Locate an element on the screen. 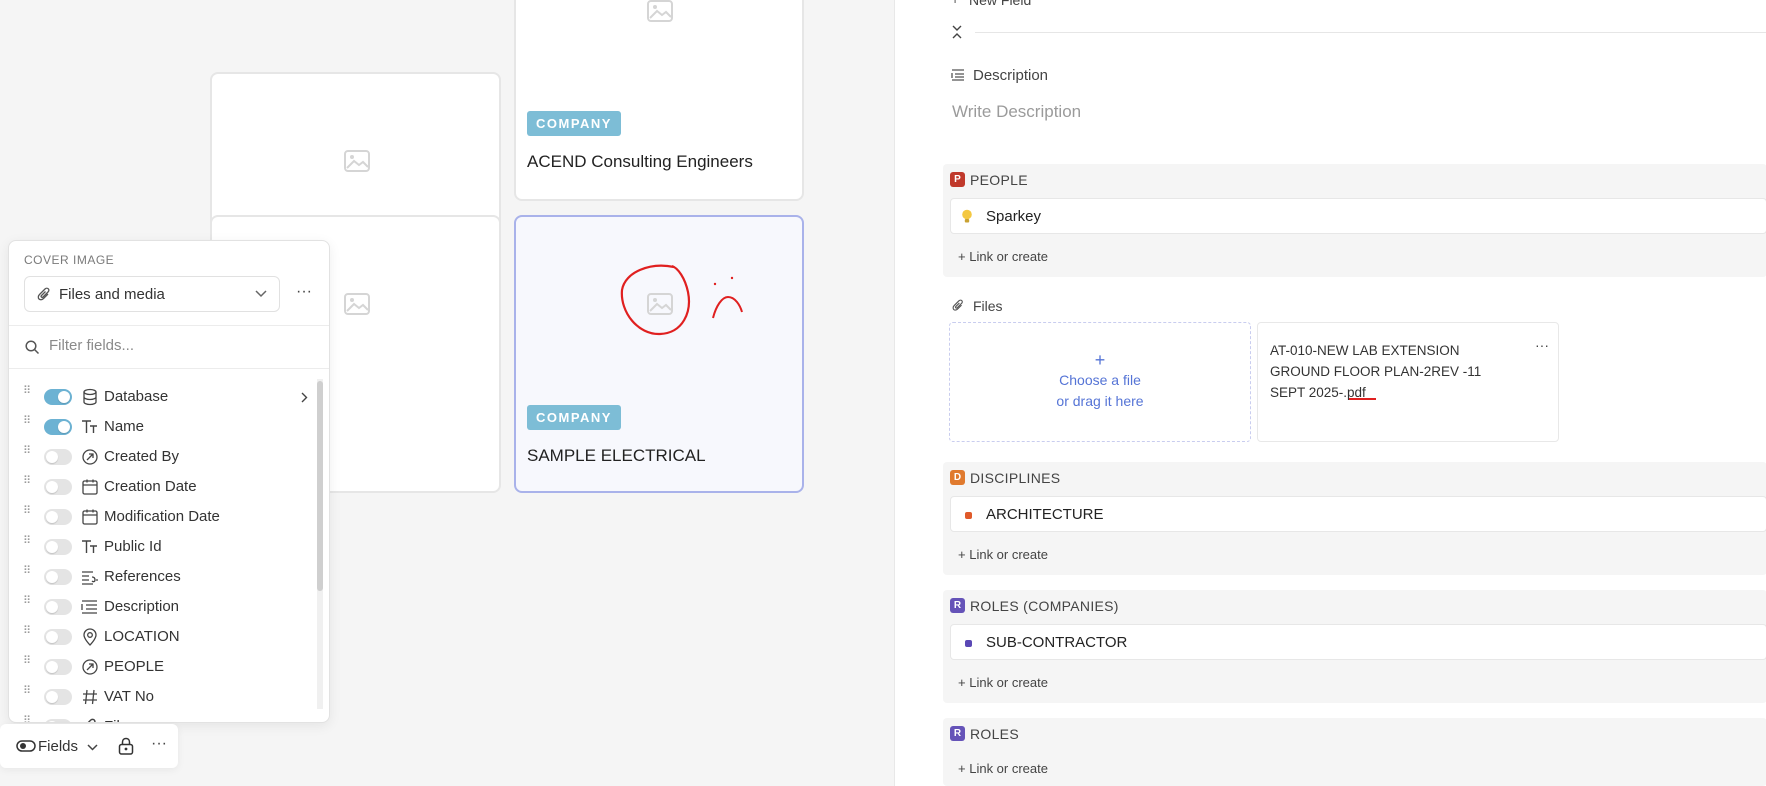 This screenshot has height=786, width=1766. roles-companies-letter-icon: R is located at coordinates (957, 605).